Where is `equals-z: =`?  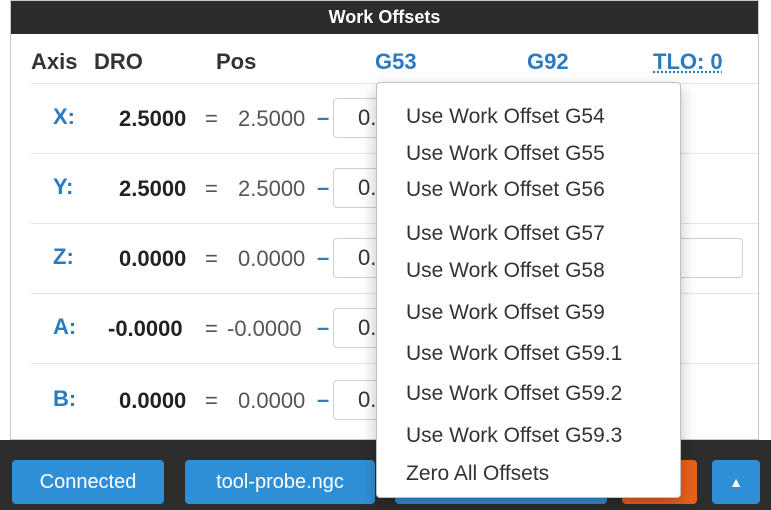 equals-z: = is located at coordinates (211, 258).